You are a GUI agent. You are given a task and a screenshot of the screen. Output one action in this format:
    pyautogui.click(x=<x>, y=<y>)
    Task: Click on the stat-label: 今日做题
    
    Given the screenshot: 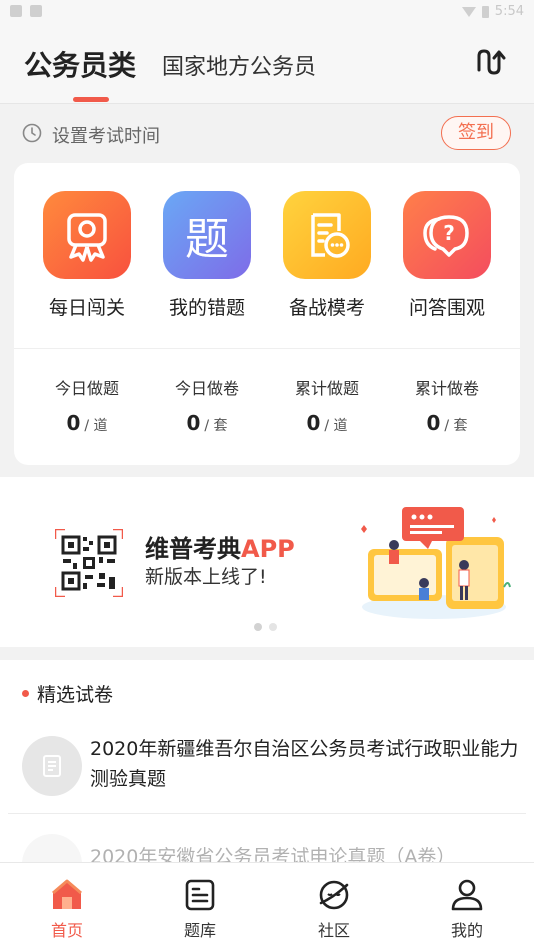 What is the action you would take?
    pyautogui.click(x=86, y=388)
    